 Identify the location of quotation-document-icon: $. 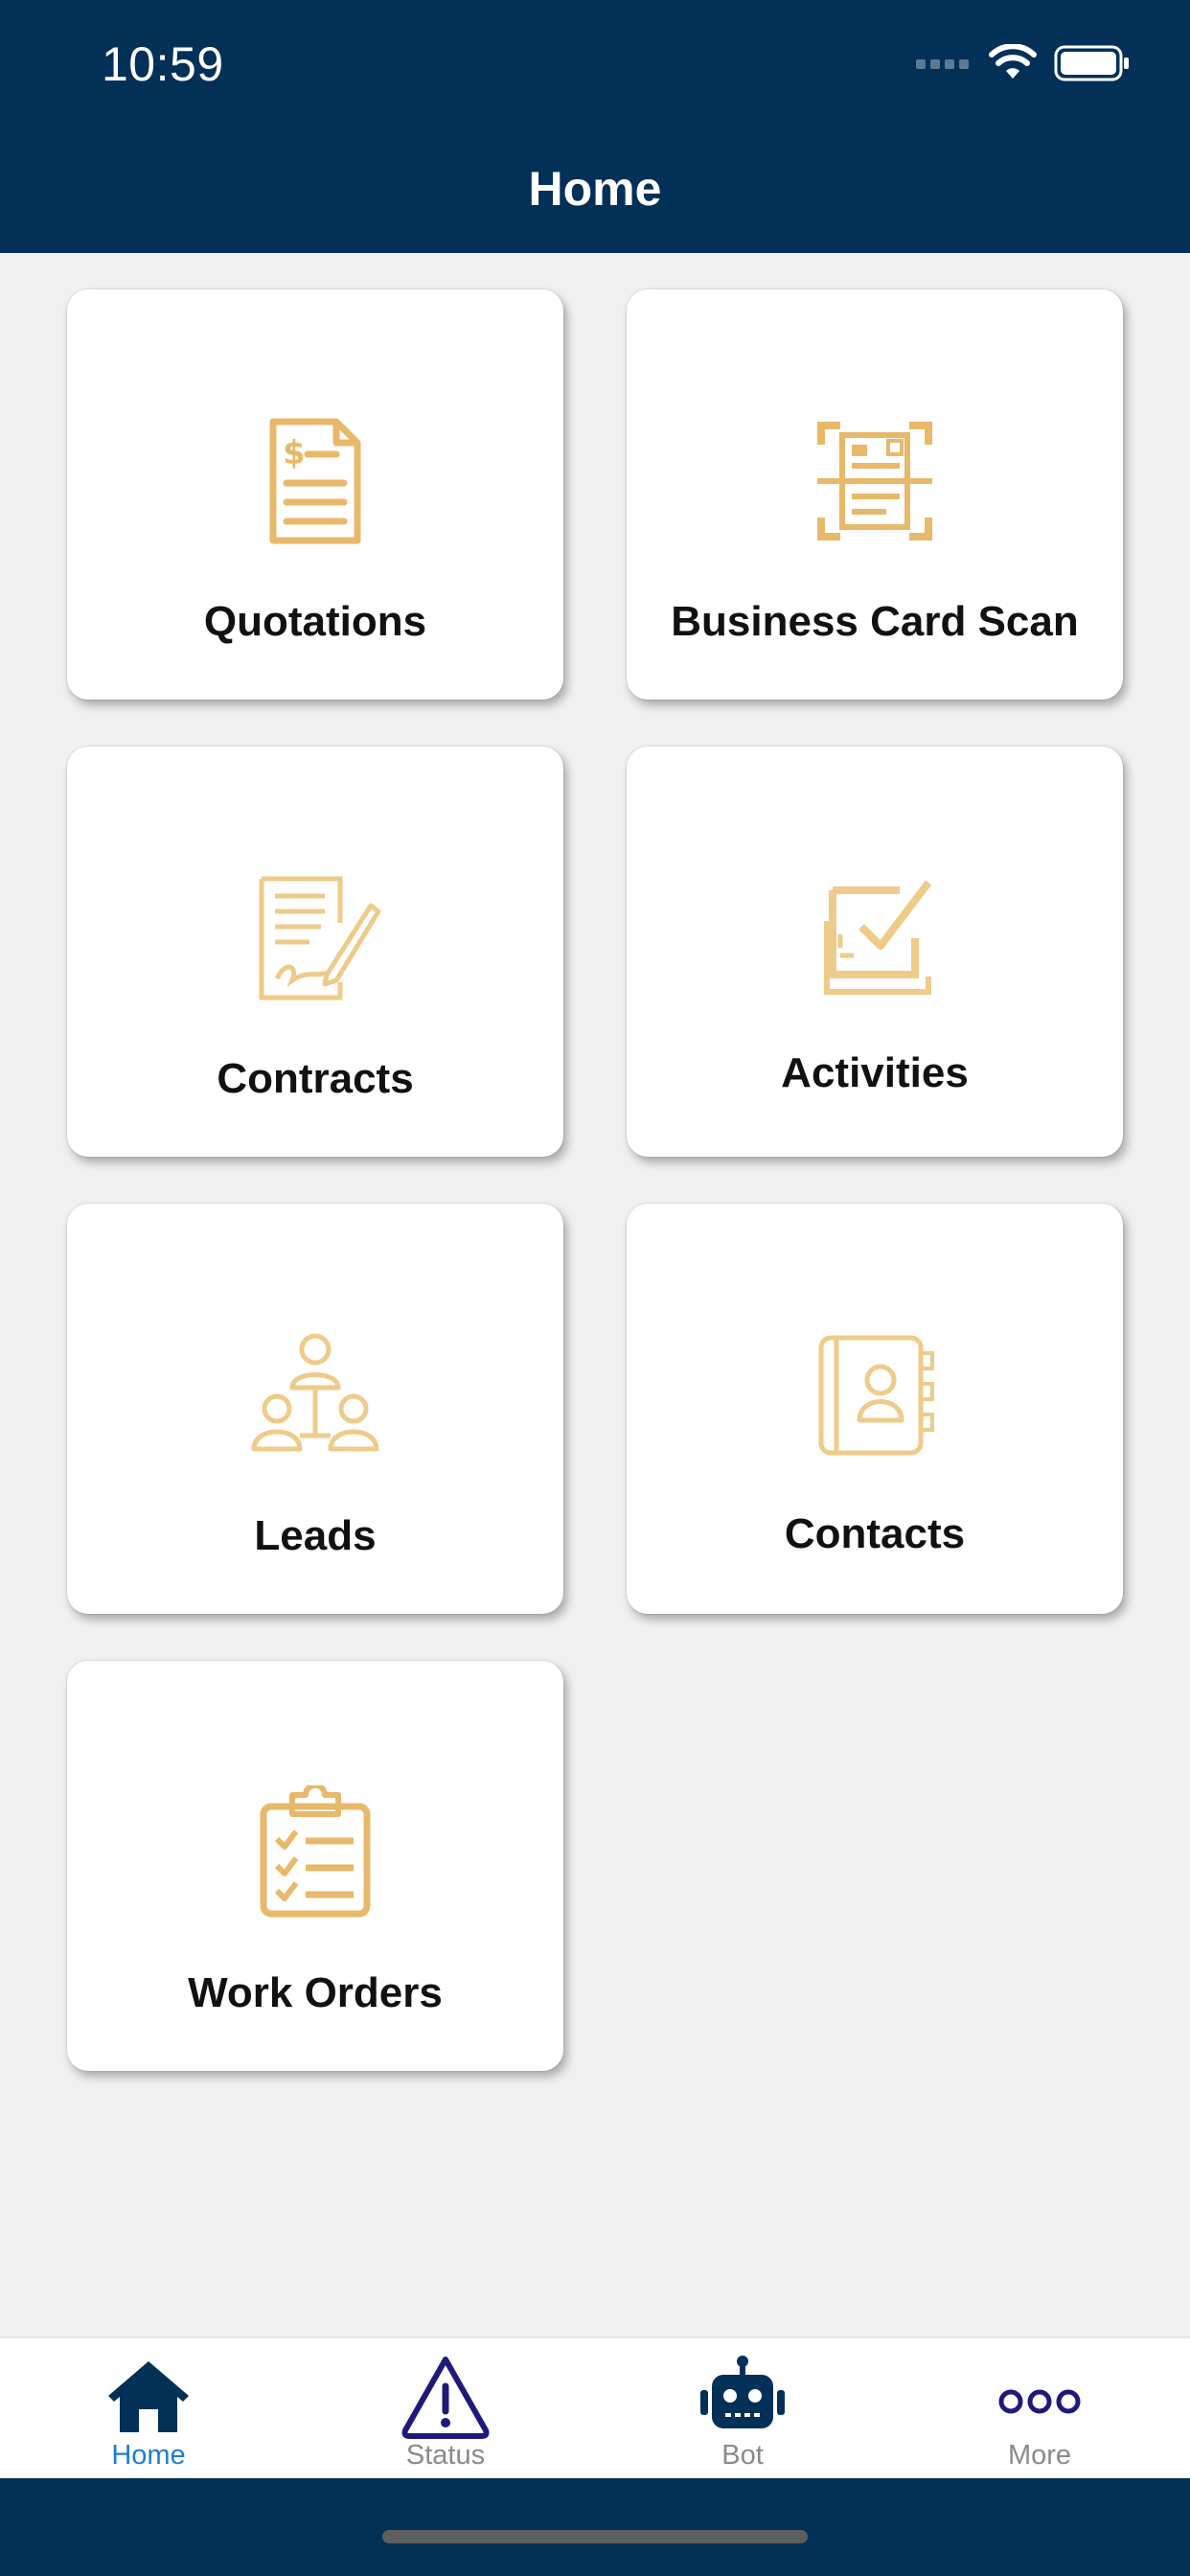
(315, 481).